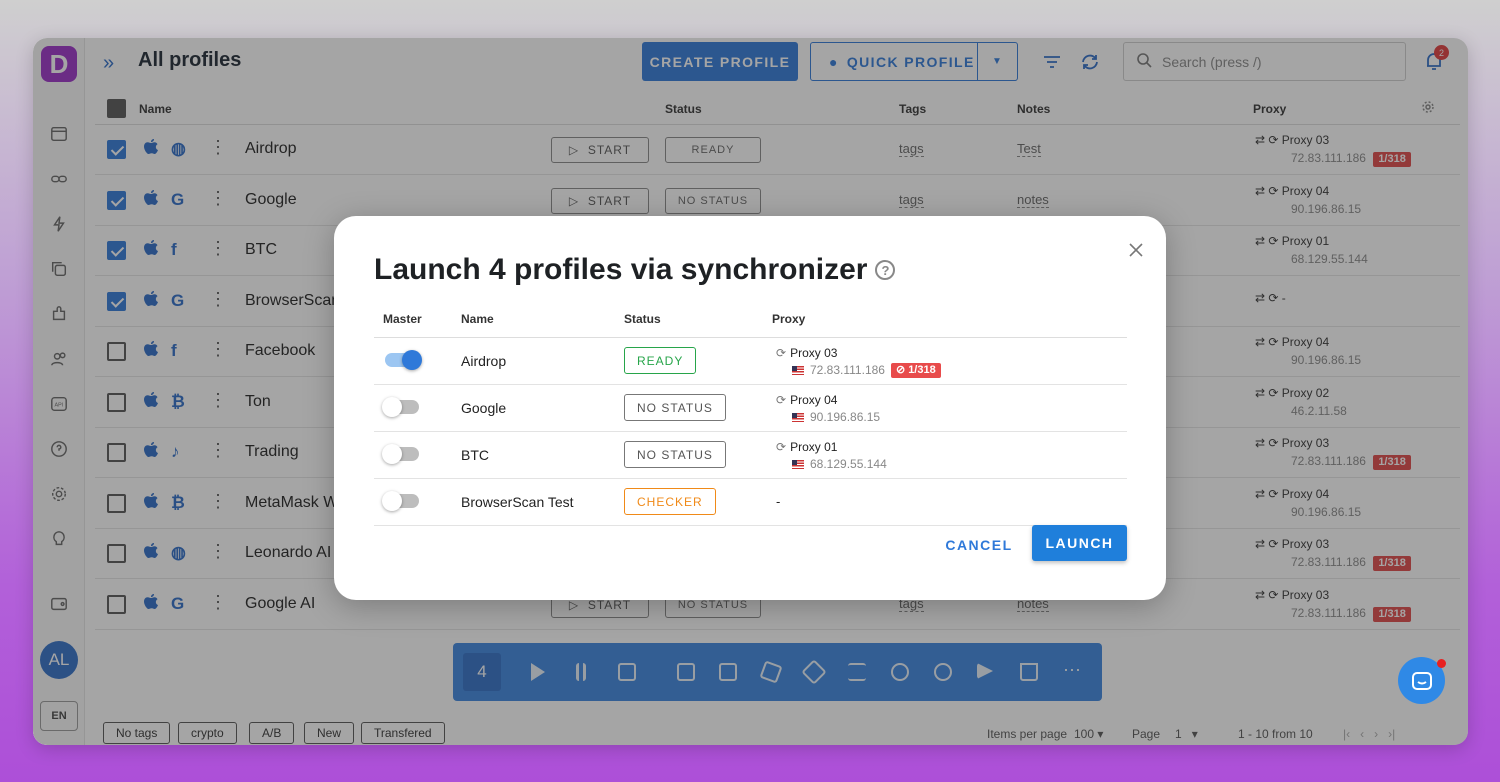 This screenshot has height=782, width=1500. What do you see at coordinates (1136, 250) in the screenshot?
I see `close-icon` at bounding box center [1136, 250].